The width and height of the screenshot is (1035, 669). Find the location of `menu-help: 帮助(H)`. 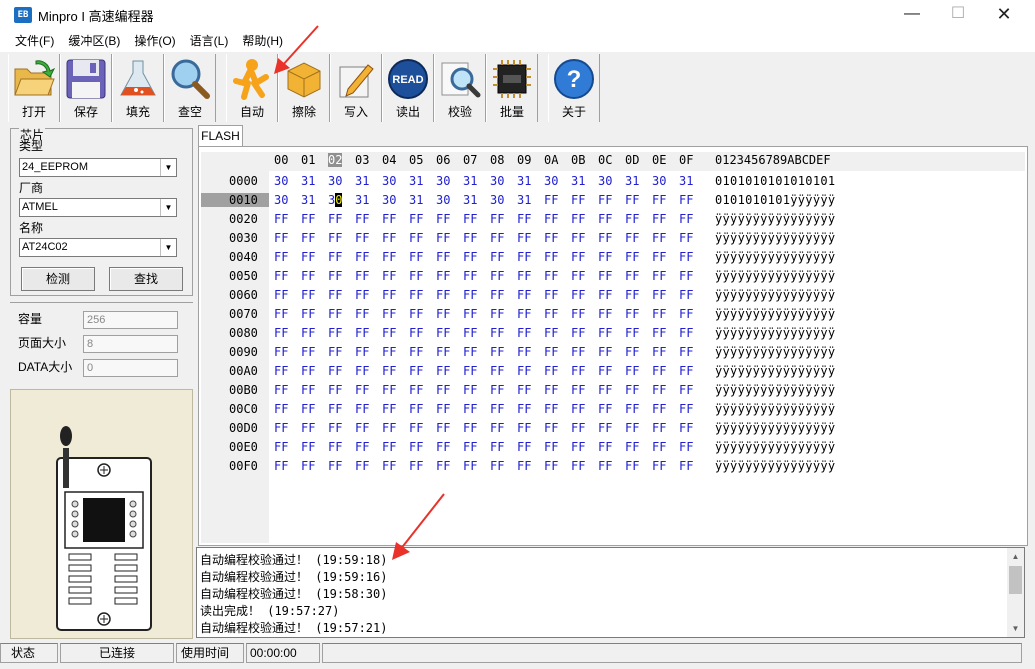

menu-help: 帮助(H) is located at coordinates (262, 41).